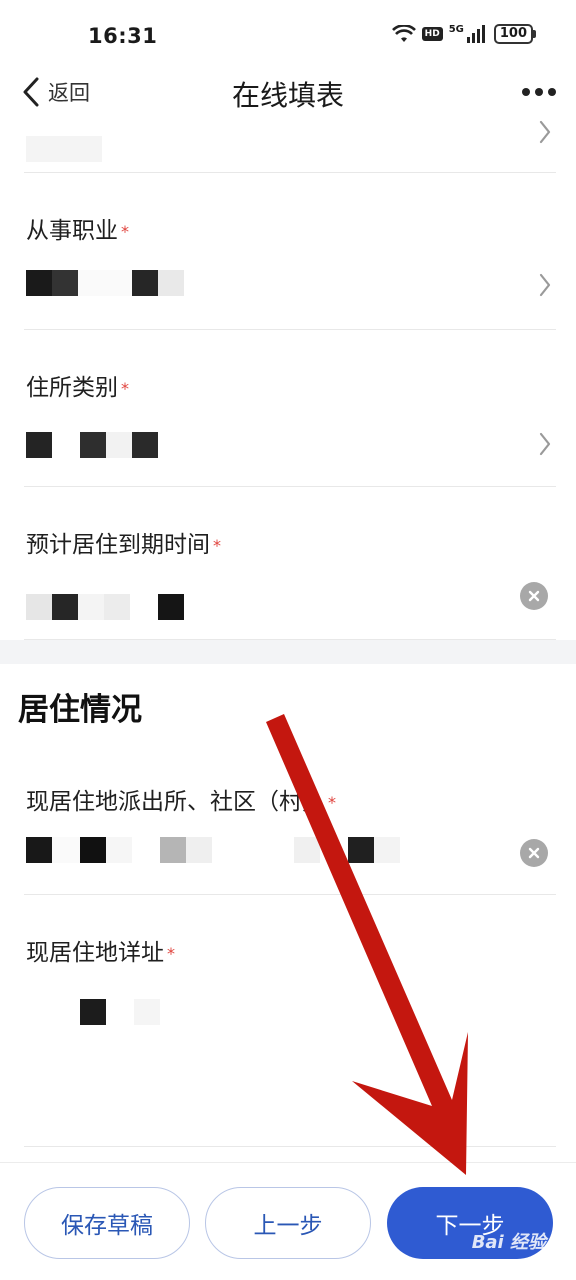 This screenshot has height=1280, width=576. What do you see at coordinates (175, 802) in the screenshot?
I see `police-station-label: 现居住地派出所、社区（村）` at bounding box center [175, 802].